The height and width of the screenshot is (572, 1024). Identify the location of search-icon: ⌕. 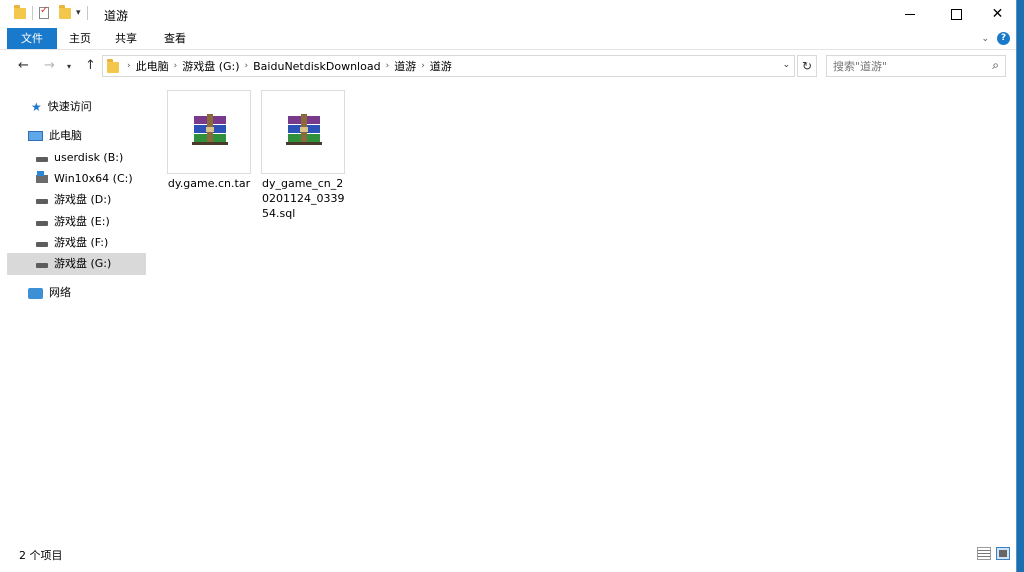
(995, 65).